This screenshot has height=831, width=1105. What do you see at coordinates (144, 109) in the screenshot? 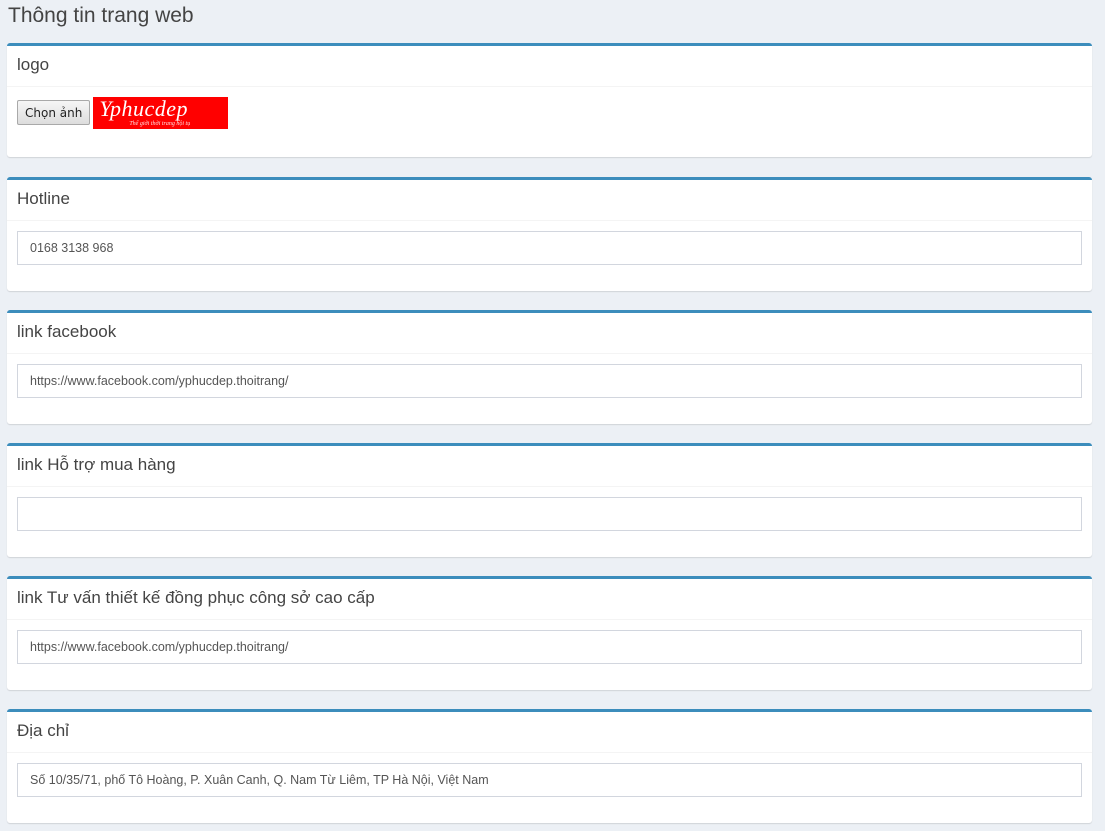
I see `logo-text: Yphucdep` at bounding box center [144, 109].